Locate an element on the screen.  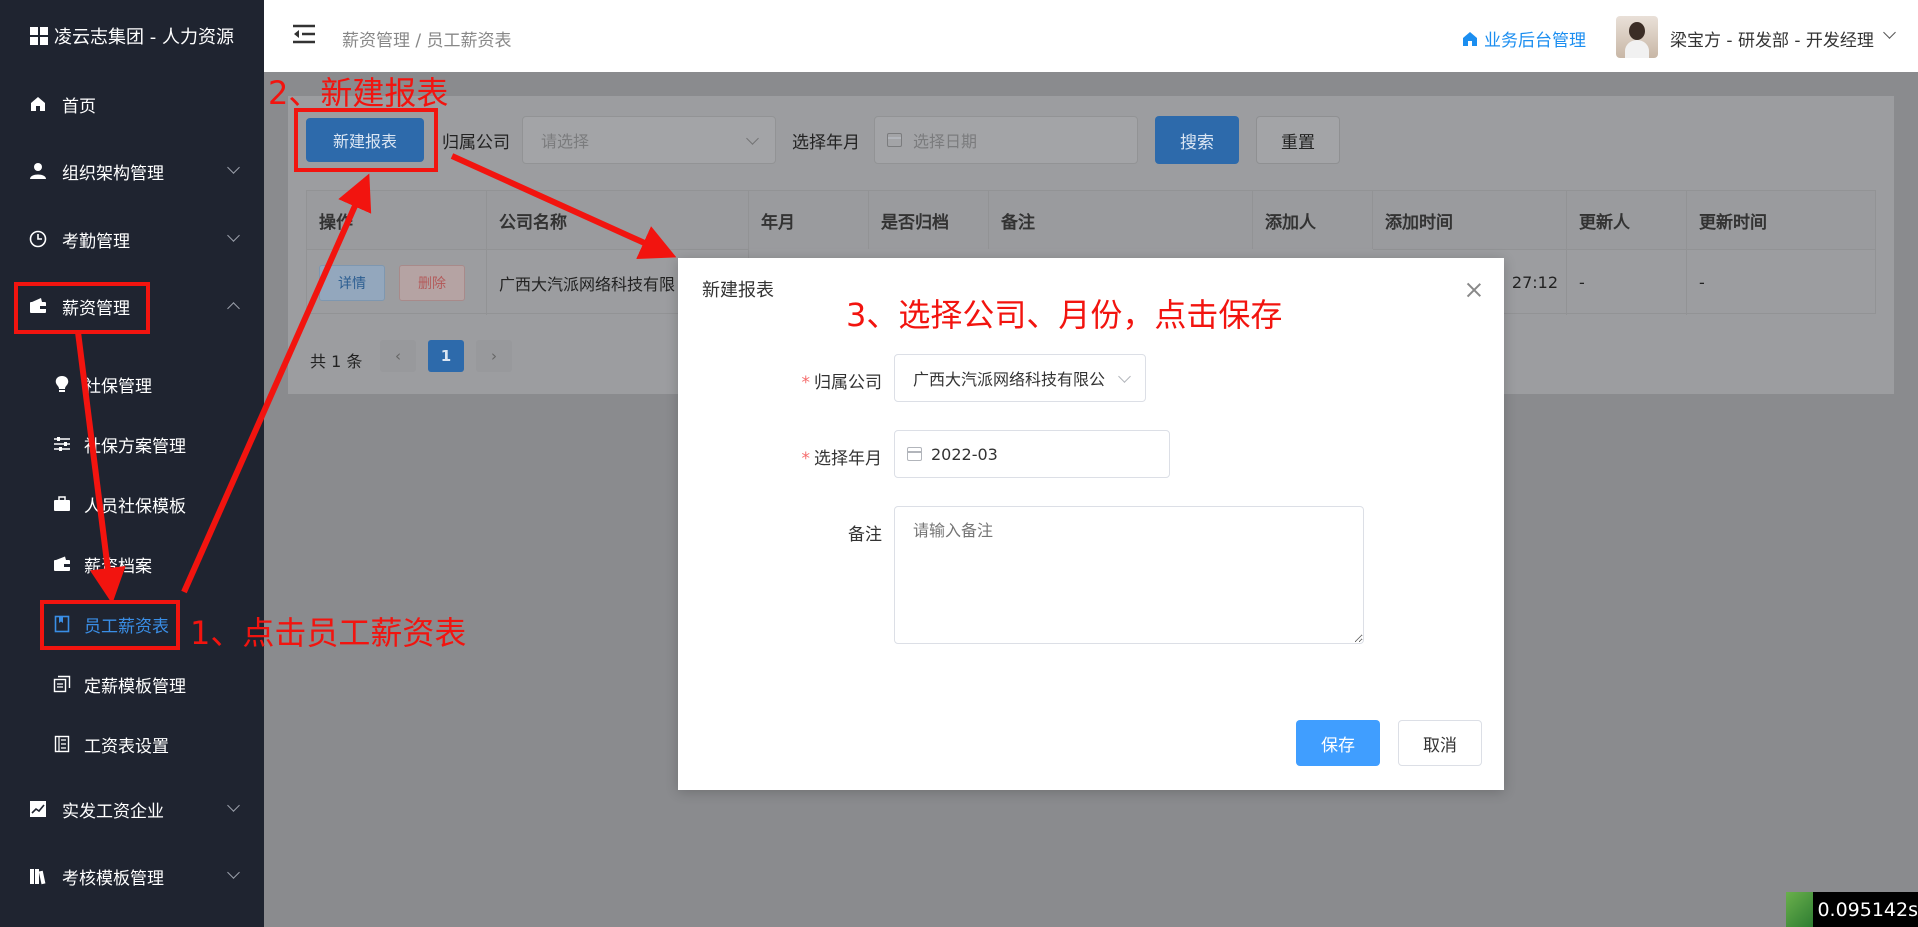
month-filter-picker: 选择日期 is located at coordinates (1006, 140).